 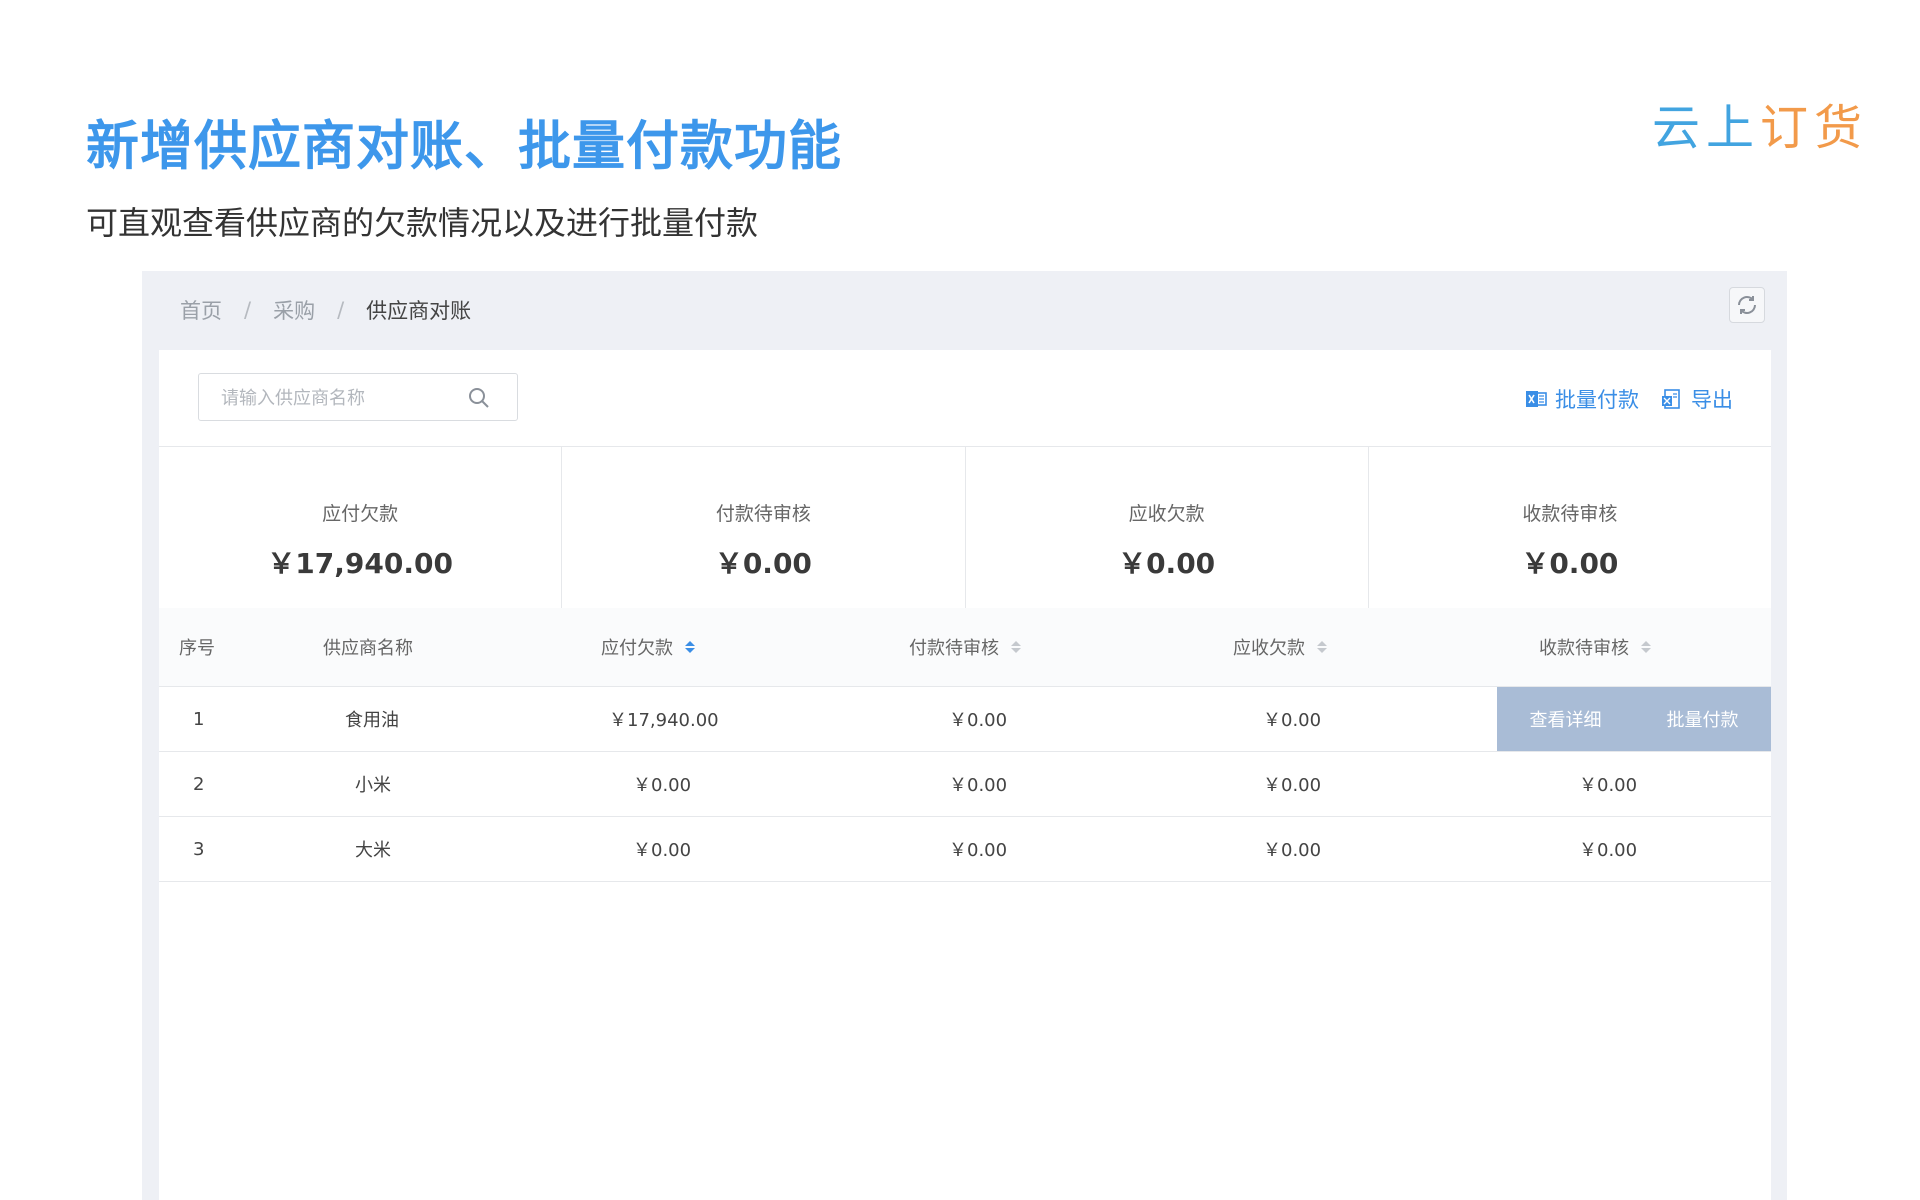 What do you see at coordinates (637, 648) in the screenshot?
I see `column-header-label: 应付欠款` at bounding box center [637, 648].